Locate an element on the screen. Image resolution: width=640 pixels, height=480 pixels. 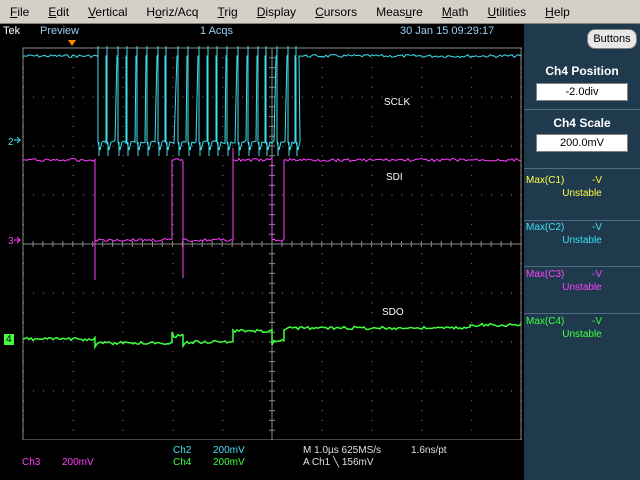
buttons-button: Buttons is located at coordinates (612, 39).